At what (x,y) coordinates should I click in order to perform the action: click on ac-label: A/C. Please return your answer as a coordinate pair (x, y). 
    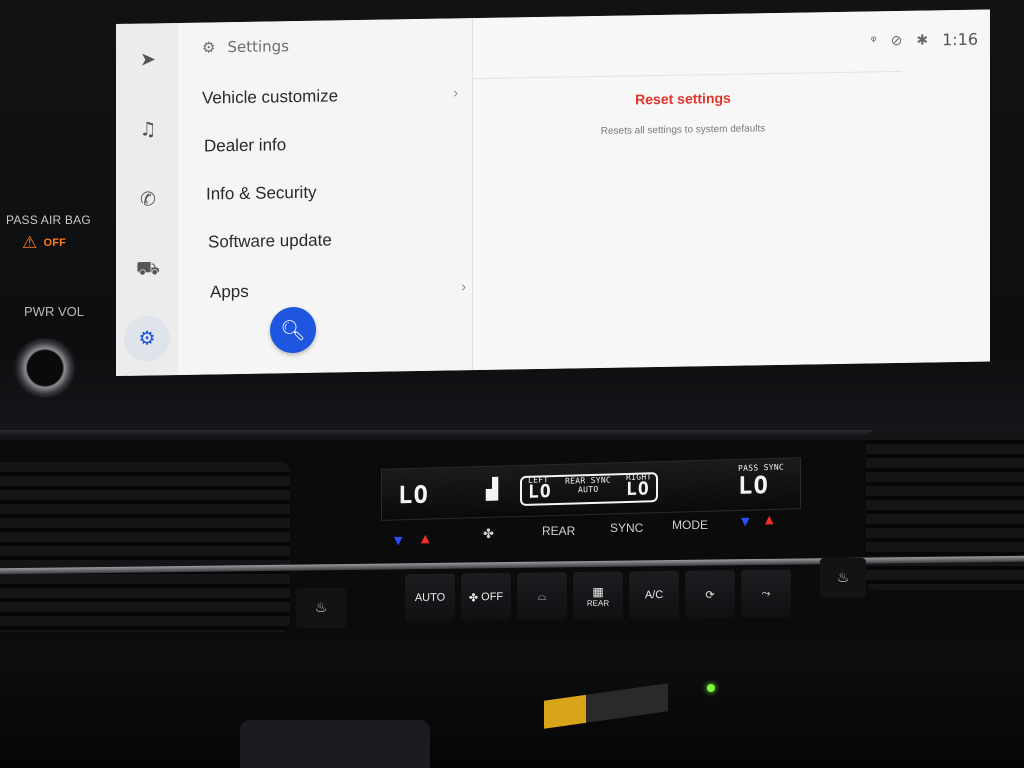
    Looking at the image, I should click on (654, 595).